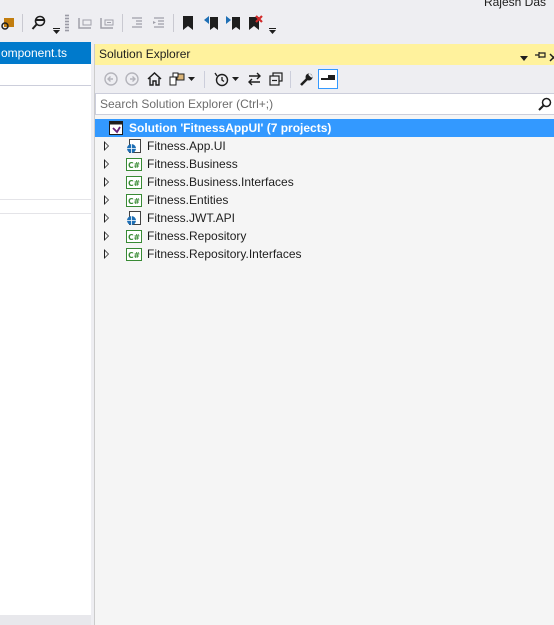 Image resolution: width=554 pixels, height=625 pixels. What do you see at coordinates (137, 23) in the screenshot?
I see `outdent-icon` at bounding box center [137, 23].